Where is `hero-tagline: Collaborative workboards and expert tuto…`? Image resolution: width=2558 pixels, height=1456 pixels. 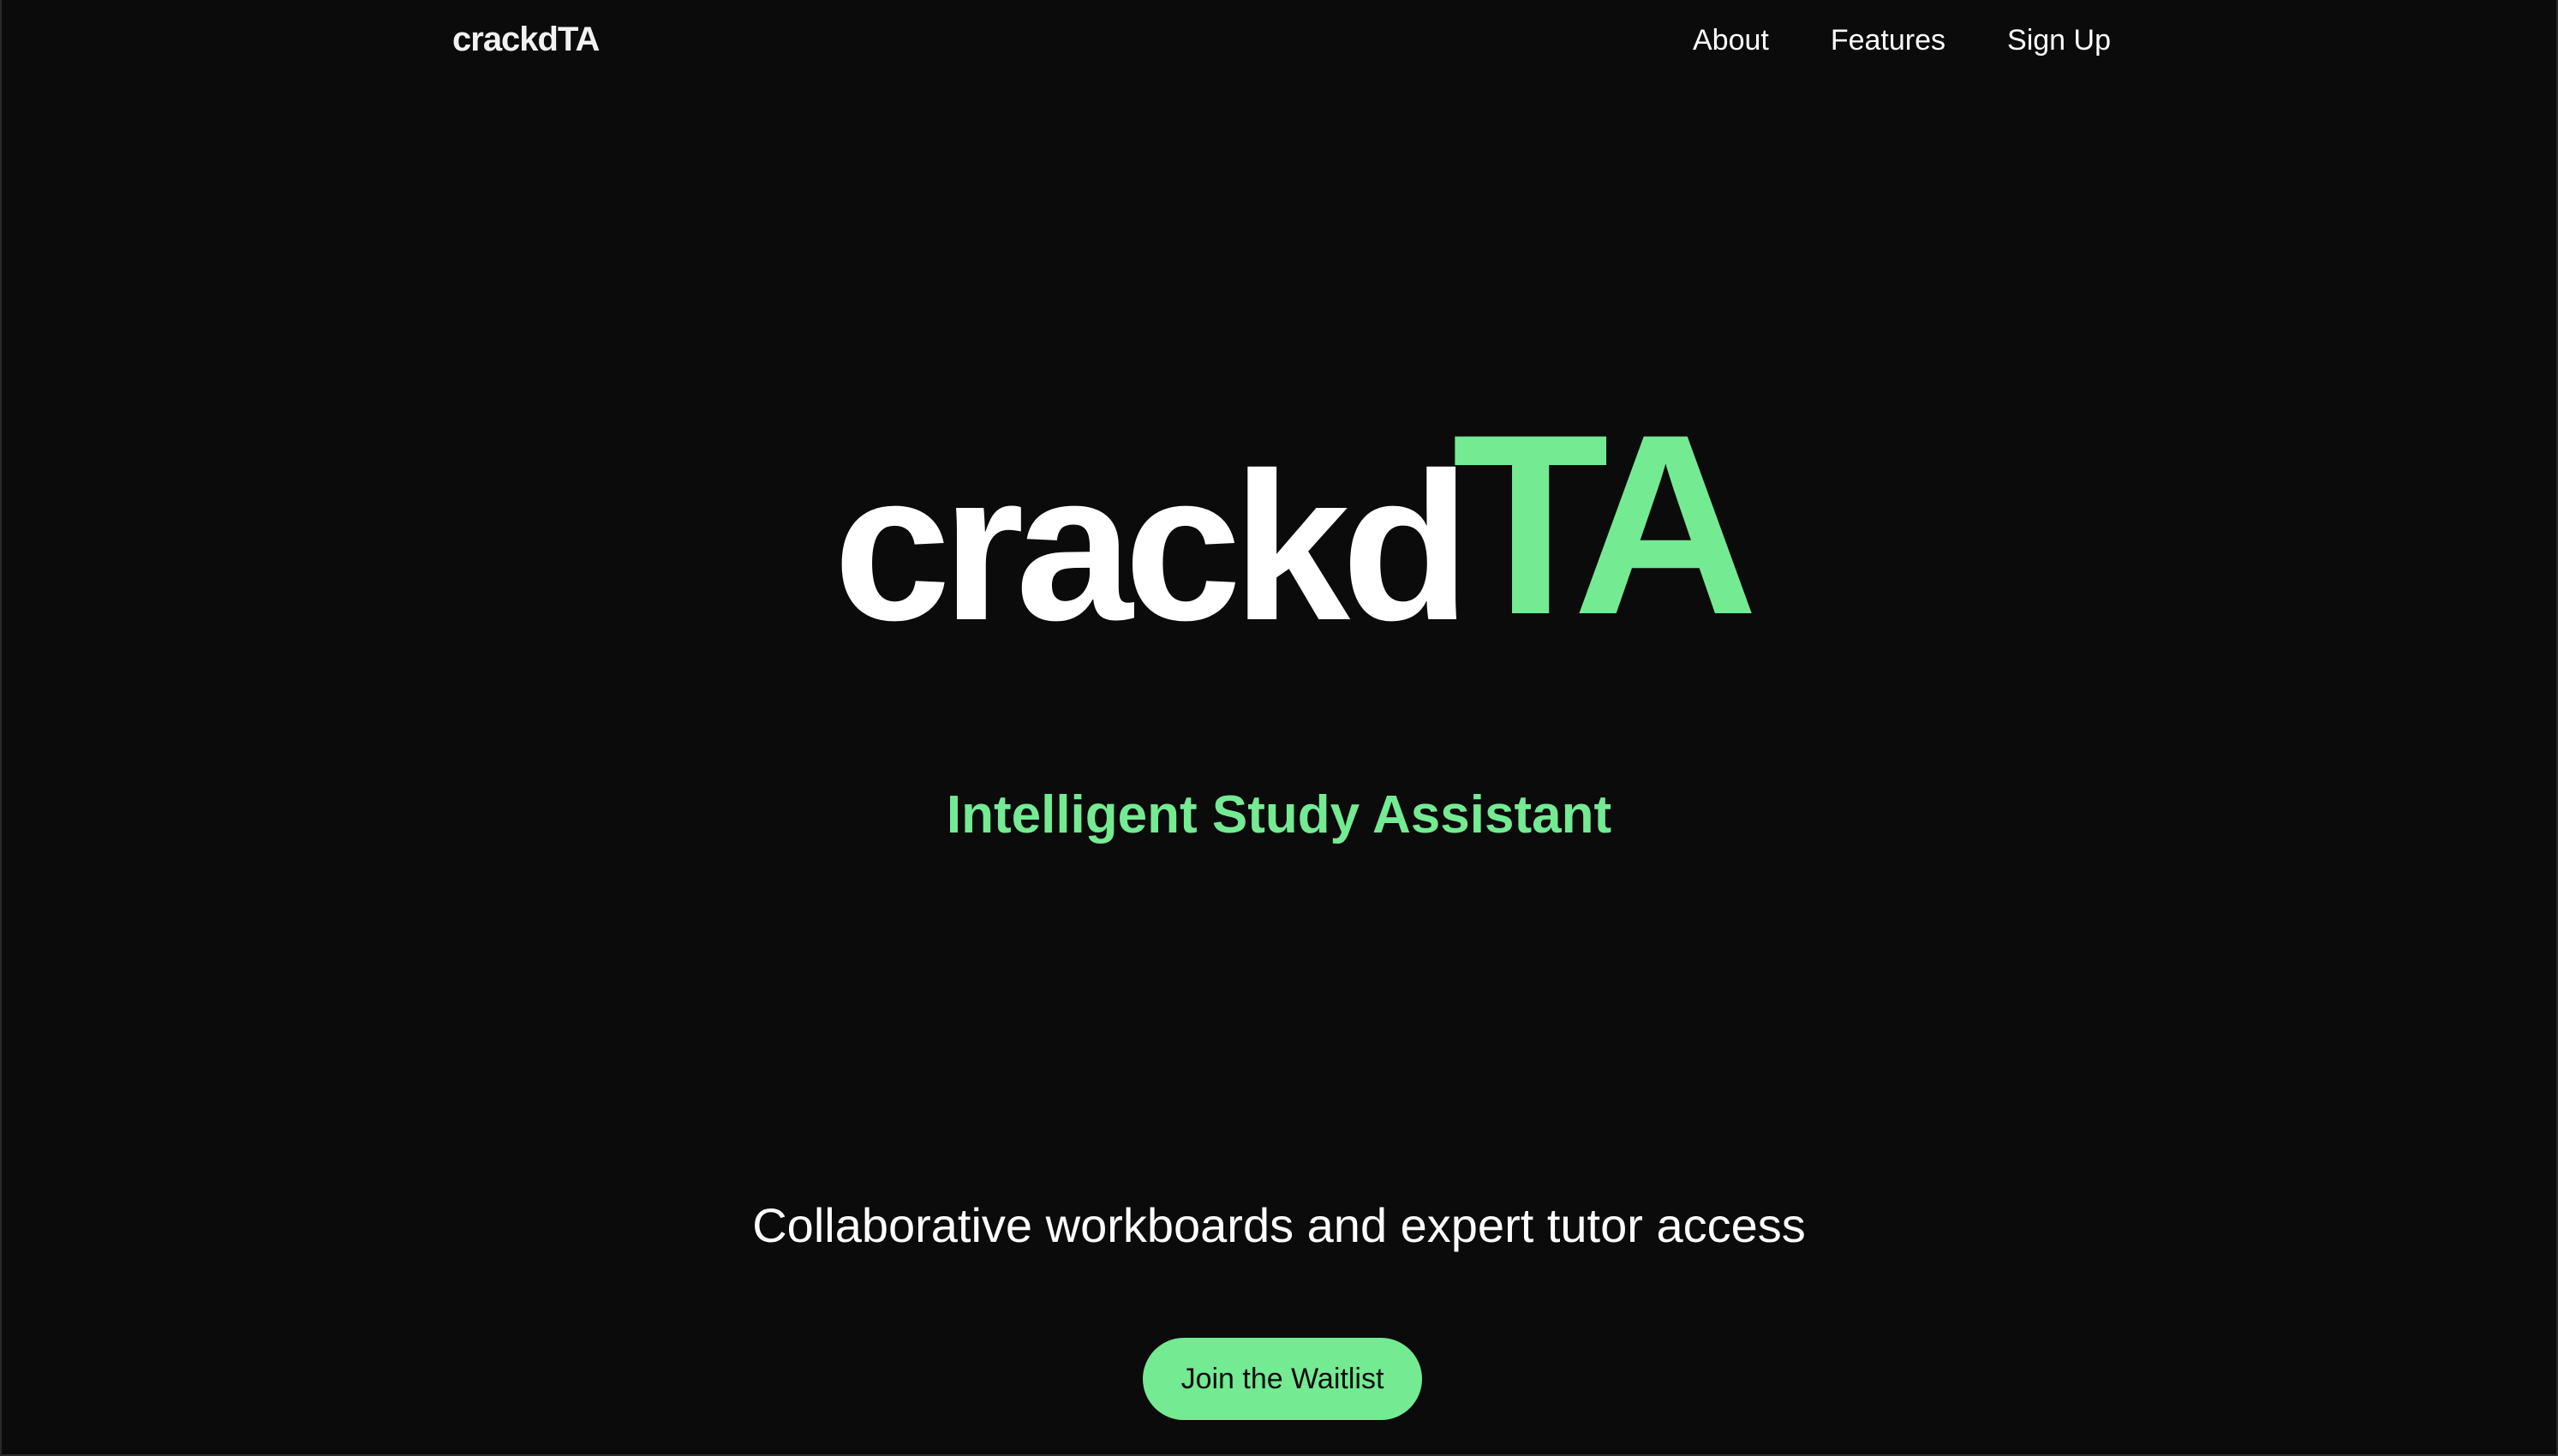 hero-tagline: Collaborative workboards and expert tuto… is located at coordinates (1279, 1225).